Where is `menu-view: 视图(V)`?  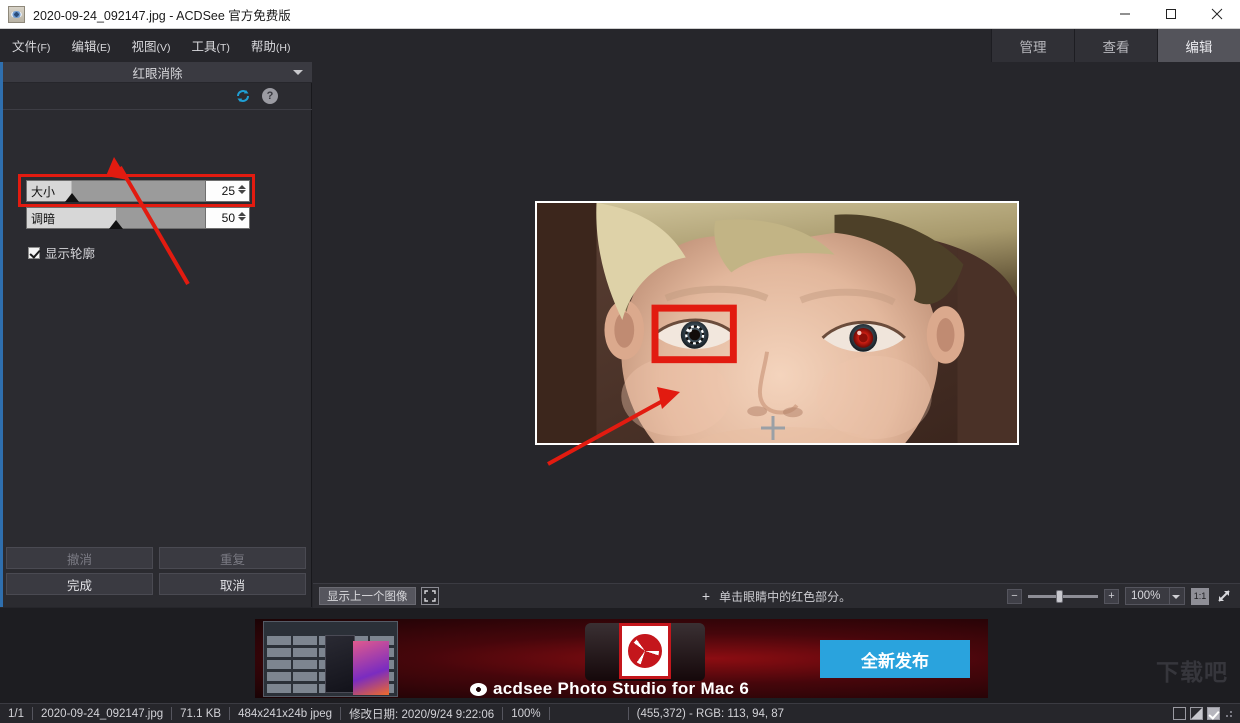 menu-view: 视图(V) is located at coordinates (150, 45).